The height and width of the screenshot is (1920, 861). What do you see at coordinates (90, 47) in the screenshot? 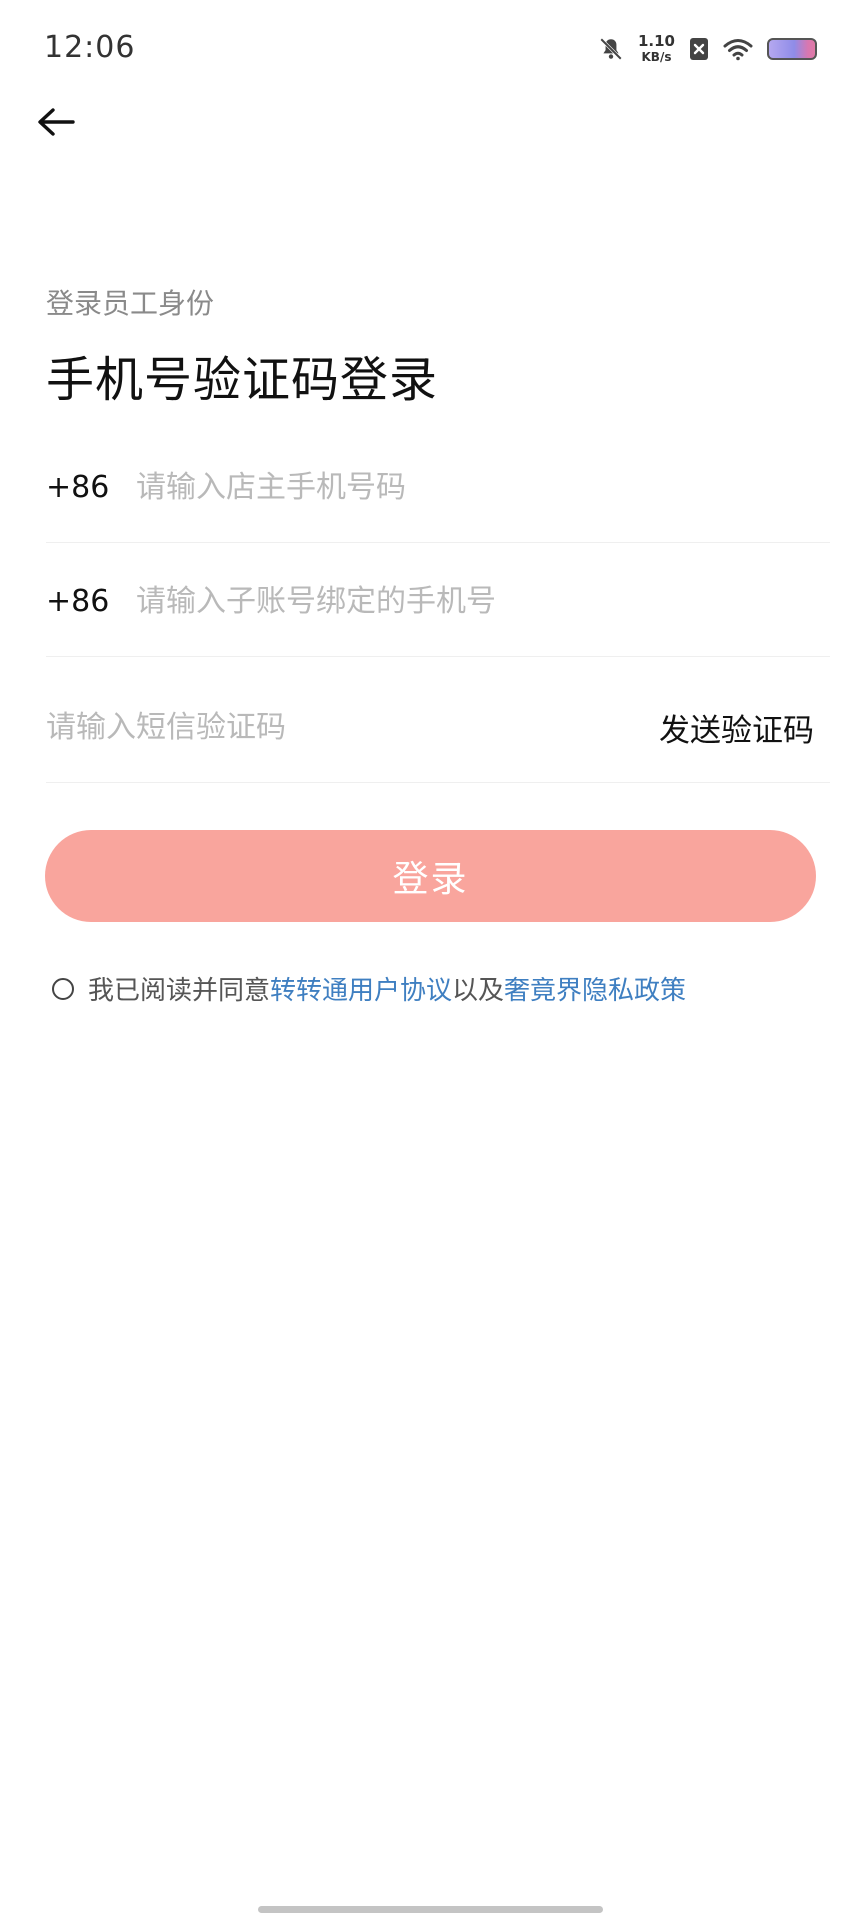
I see `status-time: 12:06` at bounding box center [90, 47].